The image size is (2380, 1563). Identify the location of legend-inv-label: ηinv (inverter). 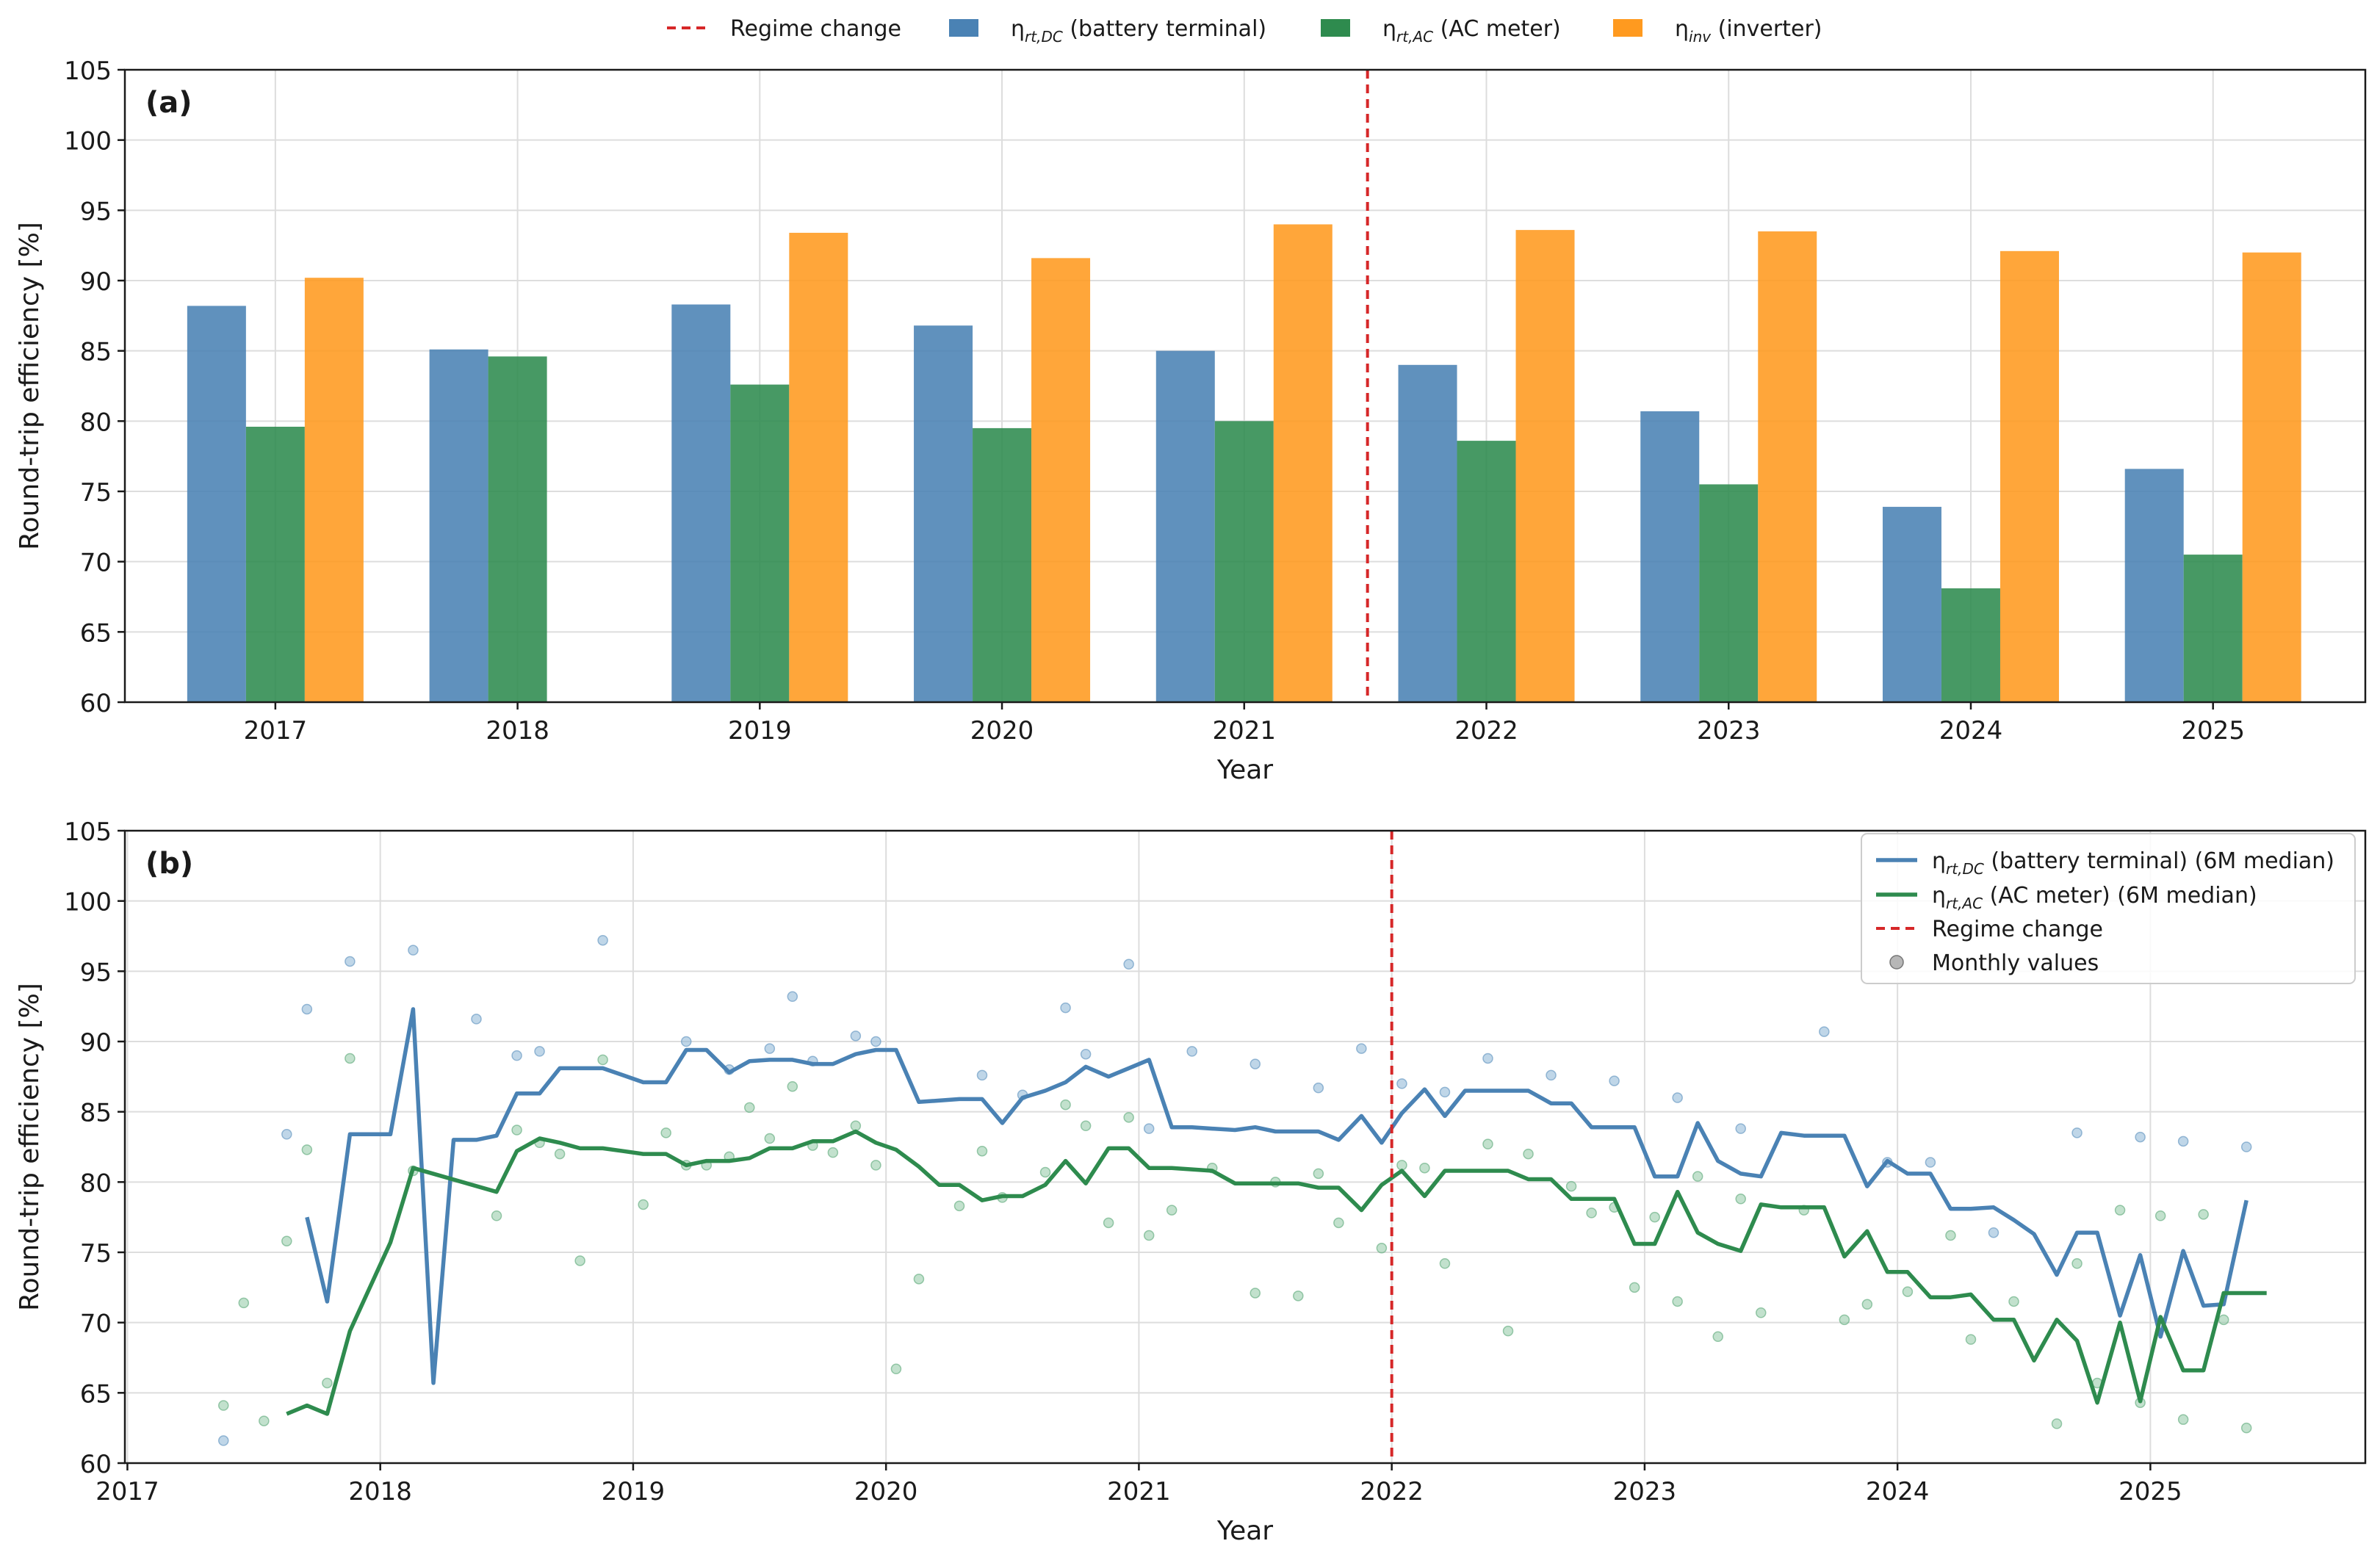
(1749, 31).